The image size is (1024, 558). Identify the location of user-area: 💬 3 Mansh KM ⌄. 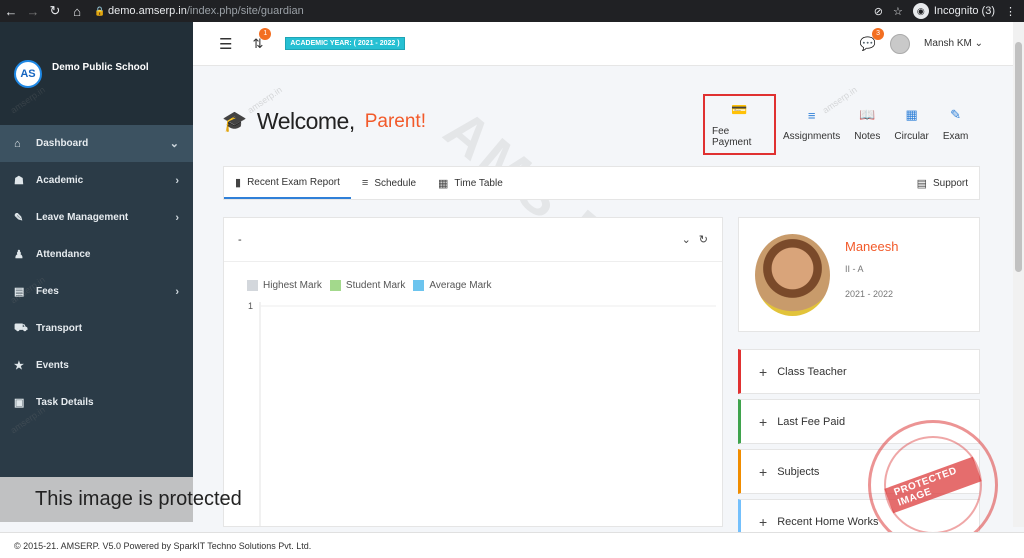
(936, 40).